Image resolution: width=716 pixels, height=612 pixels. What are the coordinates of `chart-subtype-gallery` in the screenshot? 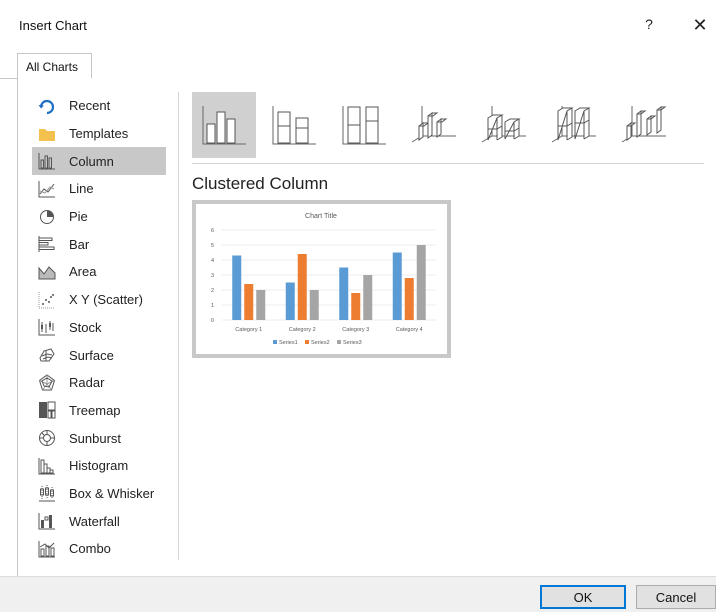 It's located at (448, 125).